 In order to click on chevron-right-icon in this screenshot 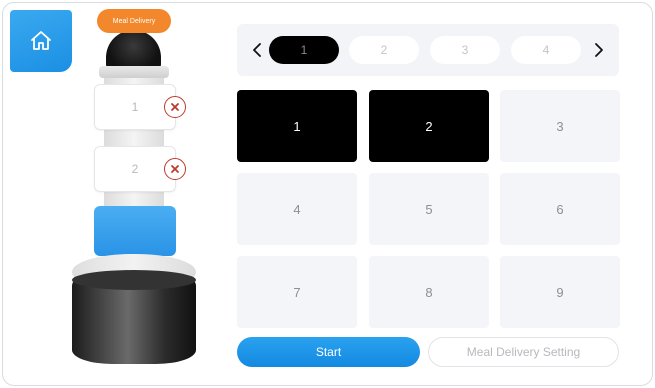, I will do `click(599, 50)`.